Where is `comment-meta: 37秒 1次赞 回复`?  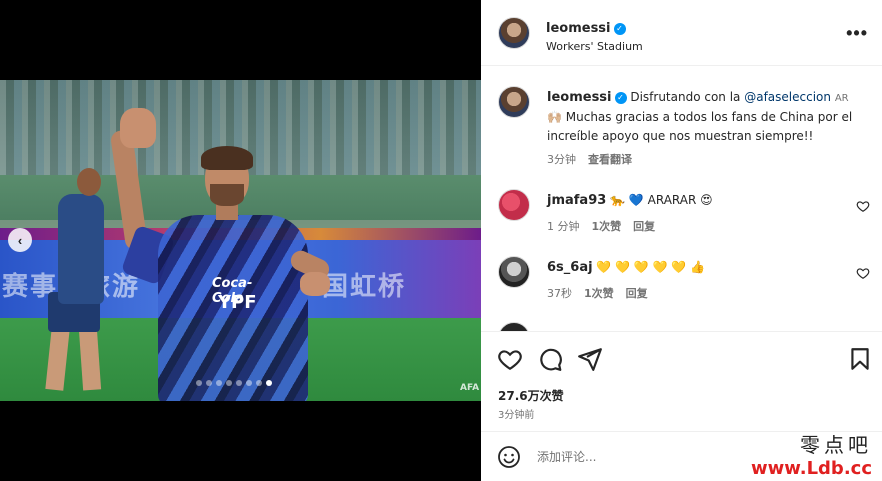
comment-meta: 37秒 1次赞 回复 is located at coordinates (597, 293).